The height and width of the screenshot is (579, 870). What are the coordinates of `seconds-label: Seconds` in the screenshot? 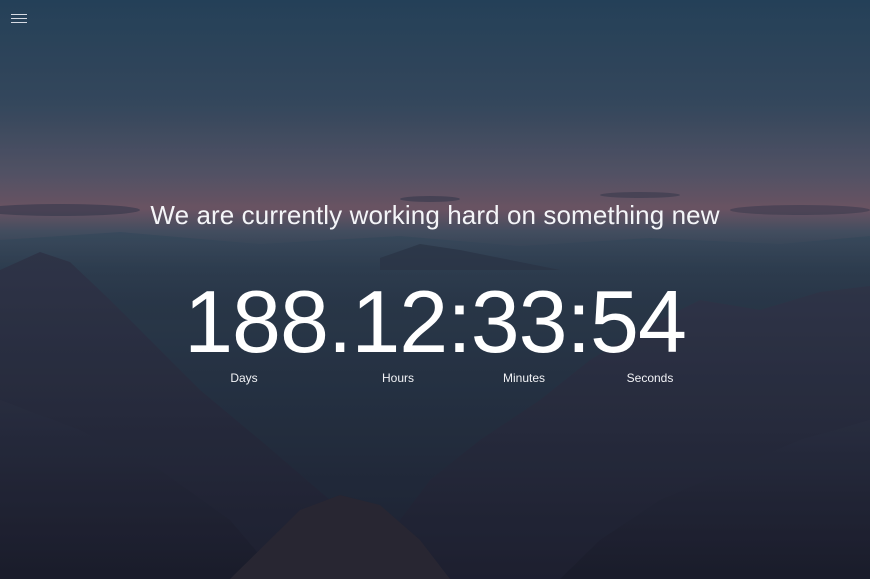 It's located at (650, 378).